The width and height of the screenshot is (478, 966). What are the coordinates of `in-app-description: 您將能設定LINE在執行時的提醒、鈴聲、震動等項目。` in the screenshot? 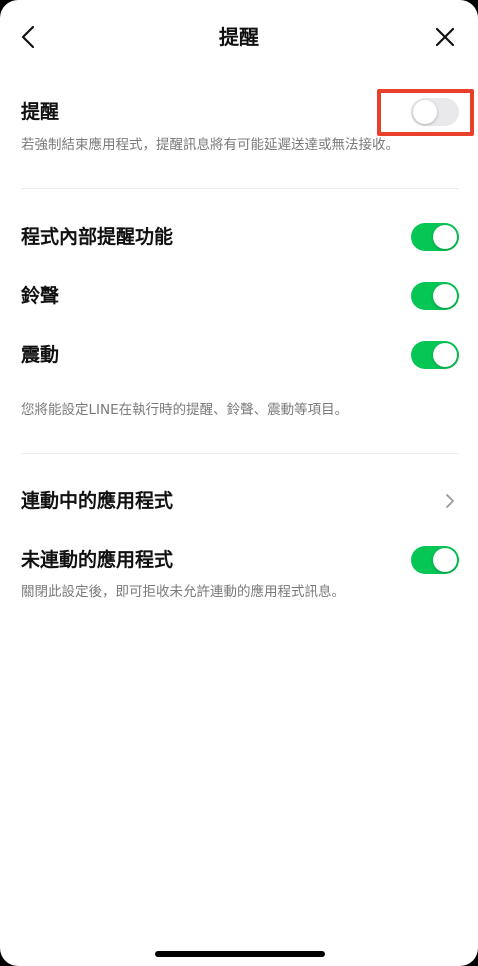 It's located at (185, 410).